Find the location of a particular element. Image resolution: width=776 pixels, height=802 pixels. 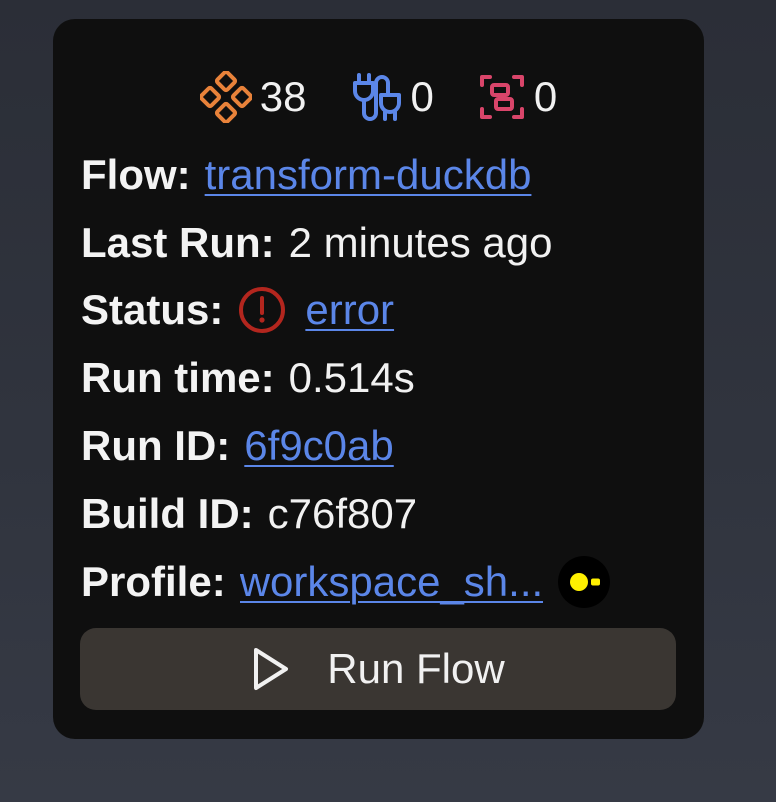

play-icon is located at coordinates (271, 669).